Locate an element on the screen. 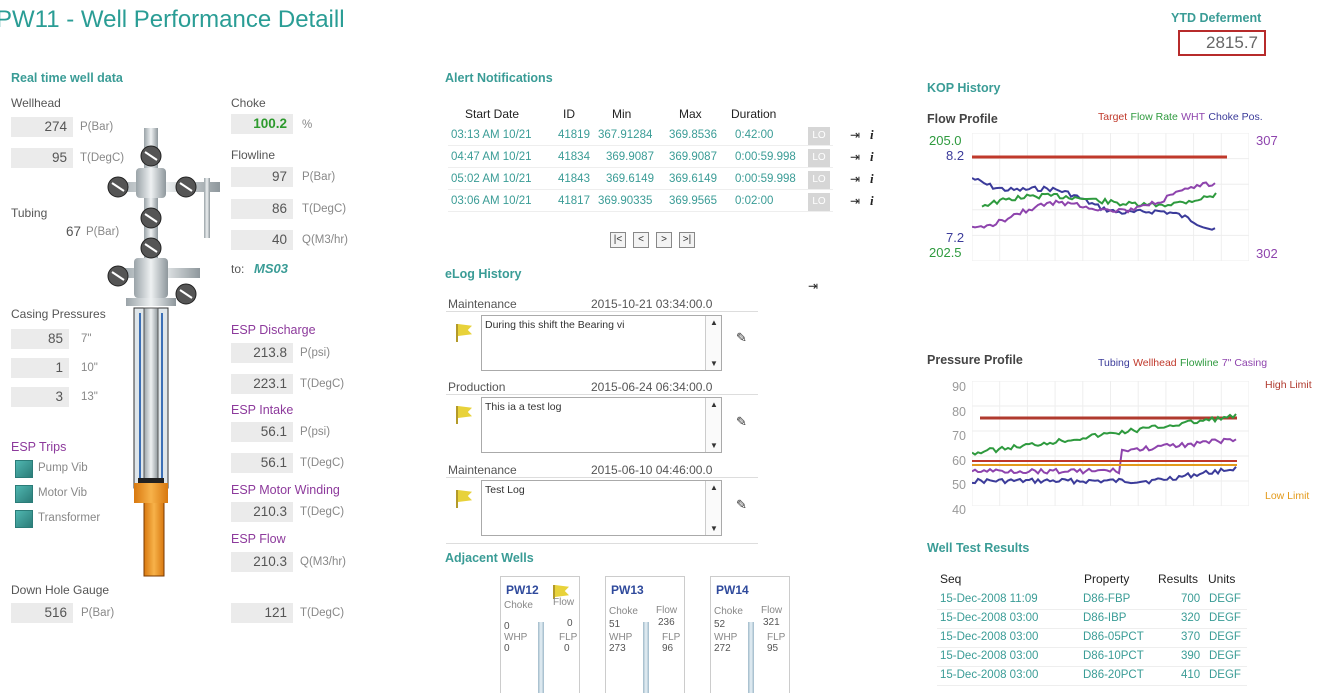 The image size is (1321, 693). alerts-header-max: Max is located at coordinates (690, 114).